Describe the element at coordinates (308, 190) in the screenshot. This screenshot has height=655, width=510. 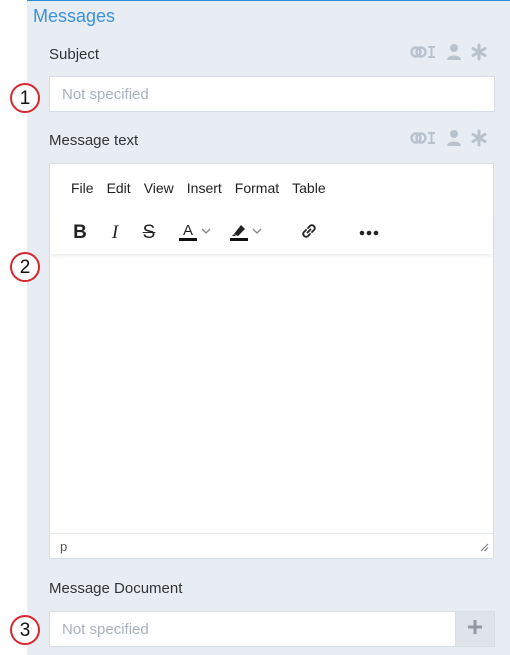
I see `menu-table: Table` at that location.